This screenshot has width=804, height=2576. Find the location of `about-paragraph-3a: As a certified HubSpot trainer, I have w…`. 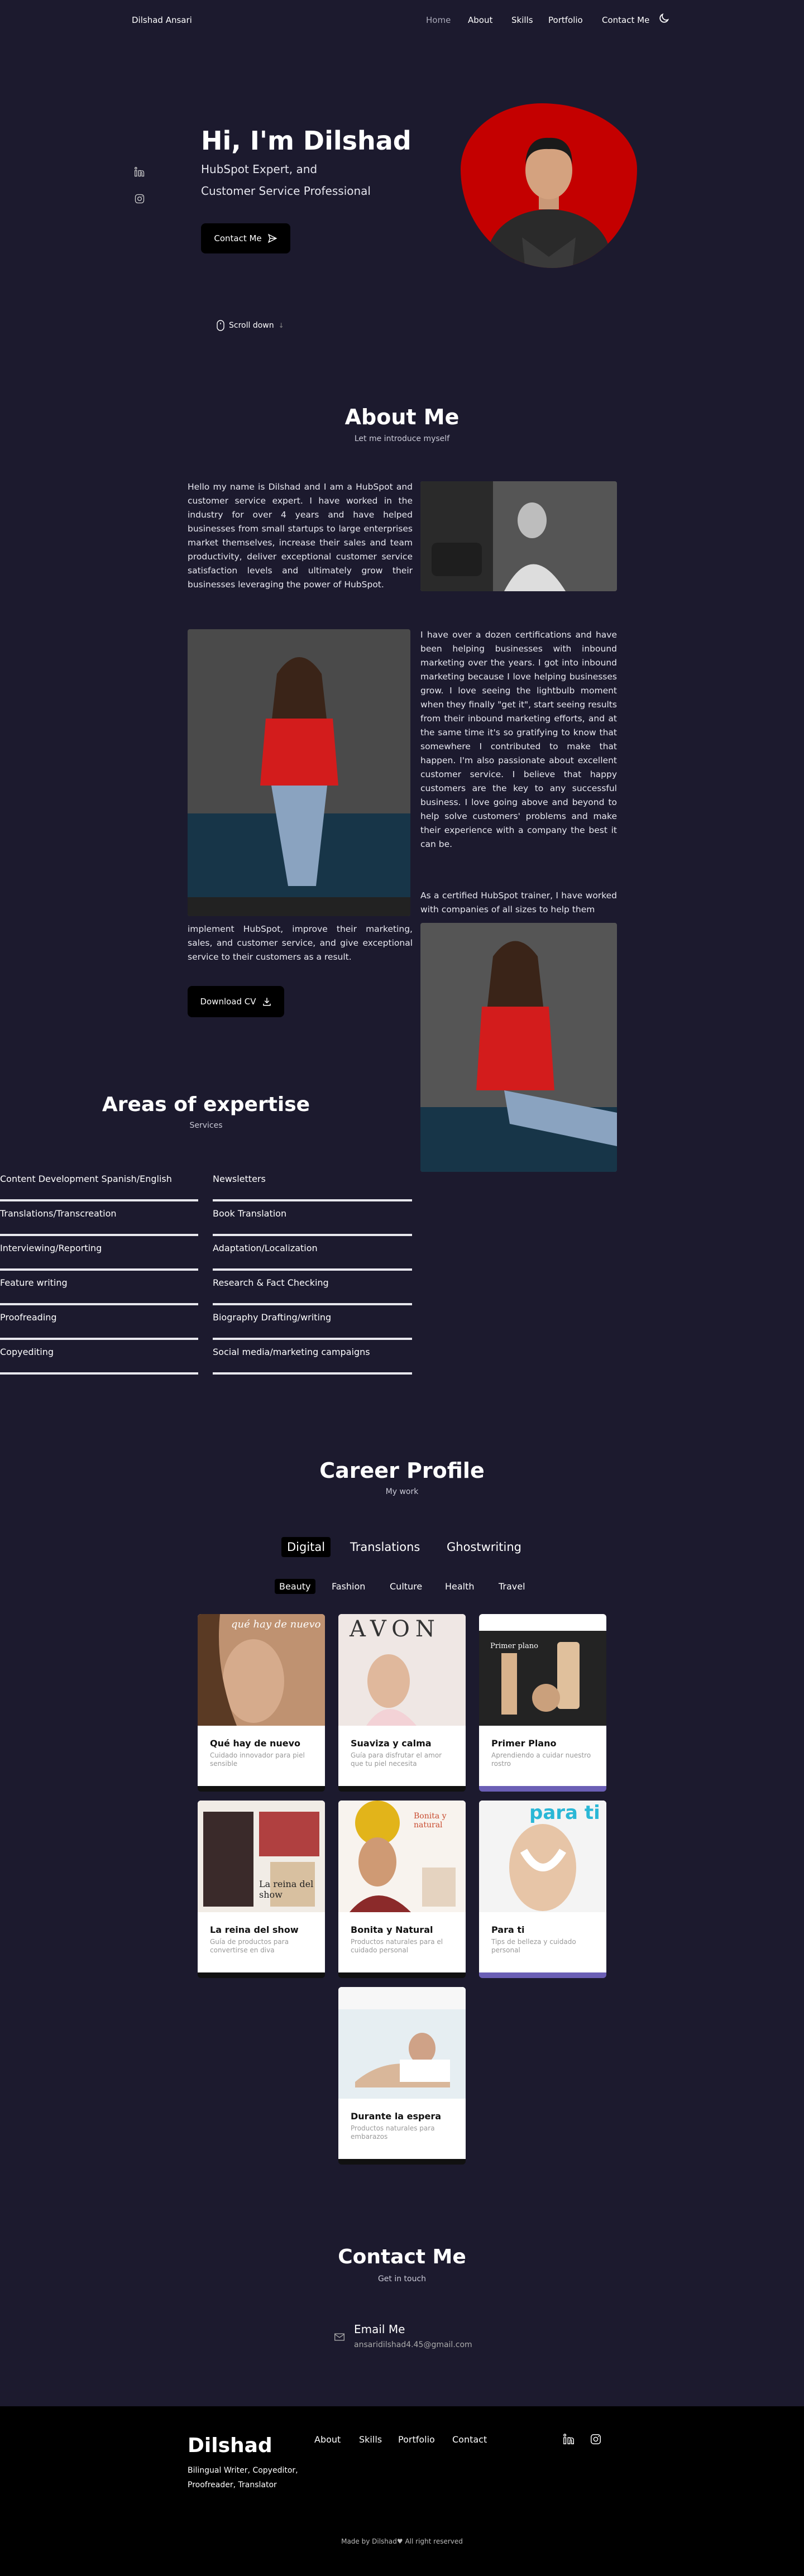

about-paragraph-3a: As a certified HubSpot trainer, I have w… is located at coordinates (518, 902).